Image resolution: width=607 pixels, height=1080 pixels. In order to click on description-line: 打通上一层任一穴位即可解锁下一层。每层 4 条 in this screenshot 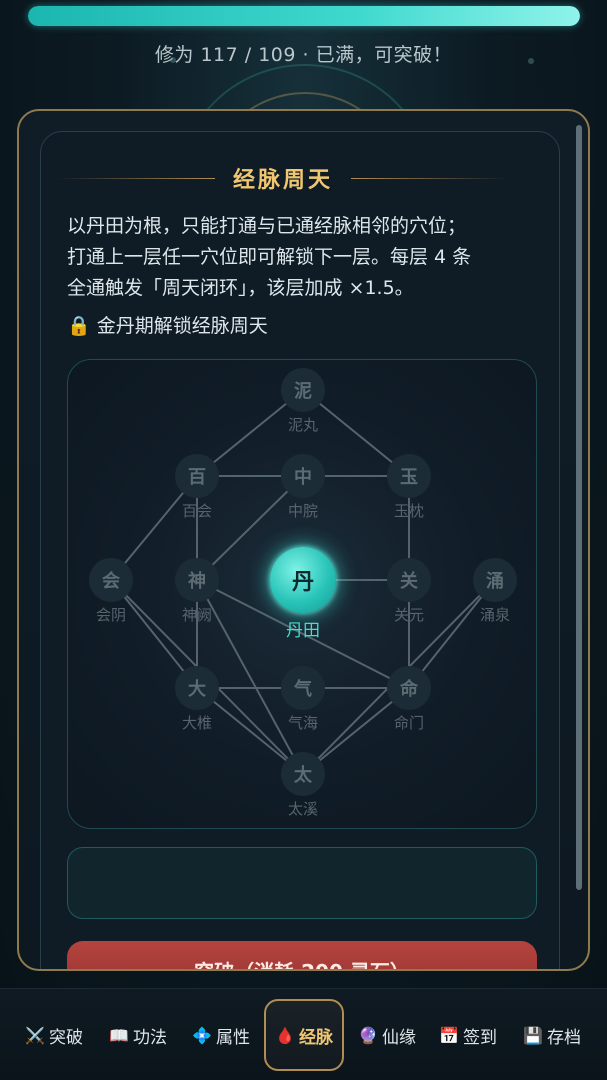, I will do `click(269, 257)`.